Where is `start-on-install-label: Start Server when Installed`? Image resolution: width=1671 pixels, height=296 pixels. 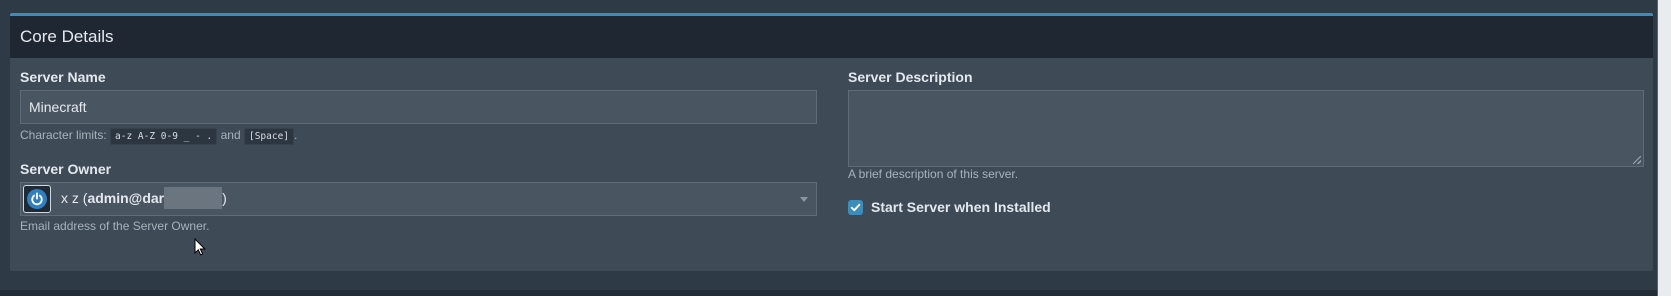 start-on-install-label: Start Server when Installed is located at coordinates (961, 207).